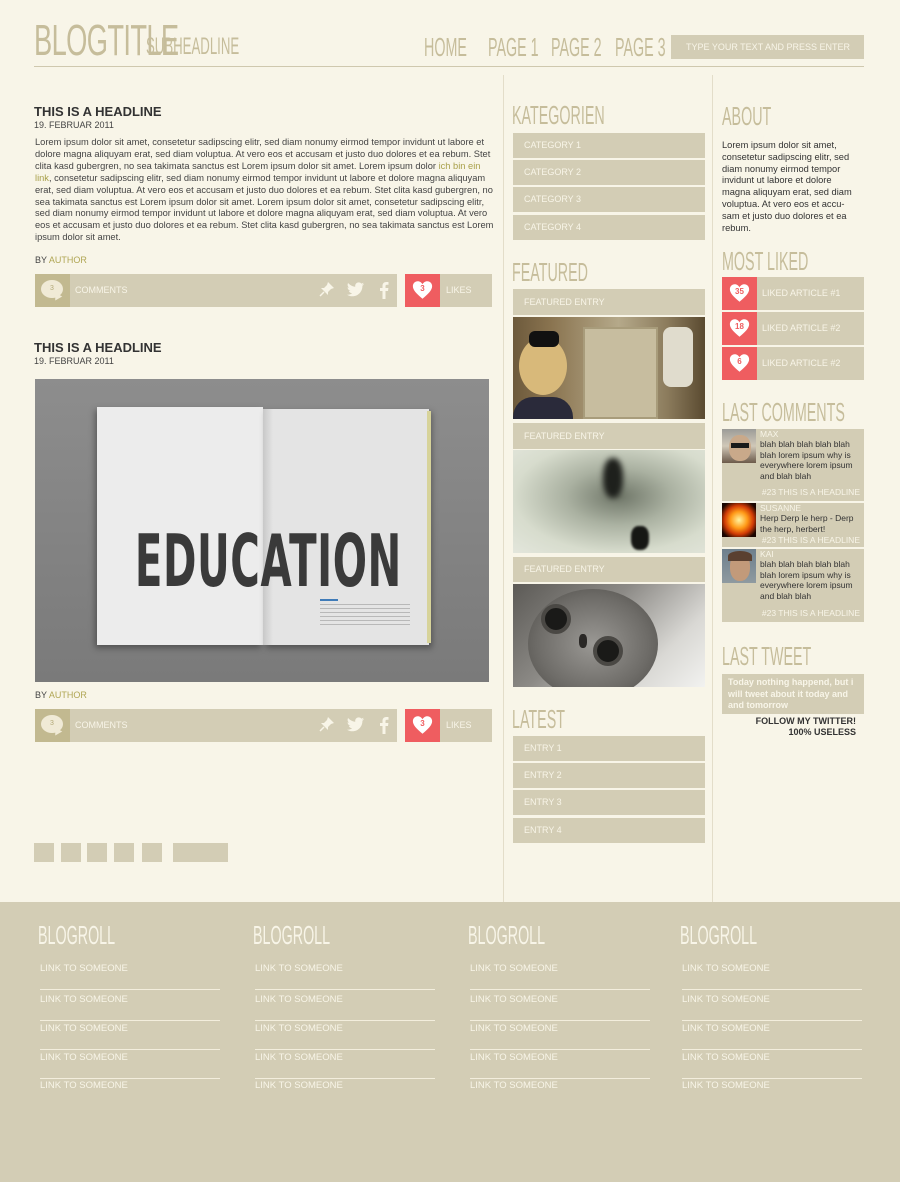 The image size is (900, 1182). What do you see at coordinates (609, 830) in the screenshot?
I see `latest-entry: ENTRY 4` at bounding box center [609, 830].